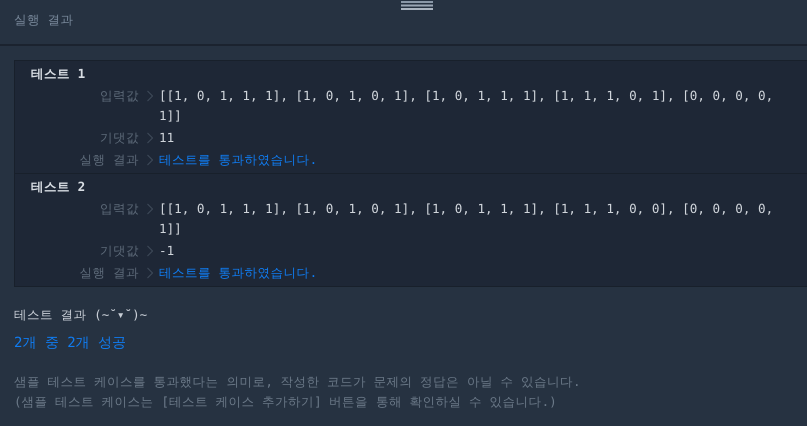 The width and height of the screenshot is (807, 426). What do you see at coordinates (81, 315) in the screenshot?
I see `summary-heading: 테스트 결과 (~˘▾˘)~` at bounding box center [81, 315].